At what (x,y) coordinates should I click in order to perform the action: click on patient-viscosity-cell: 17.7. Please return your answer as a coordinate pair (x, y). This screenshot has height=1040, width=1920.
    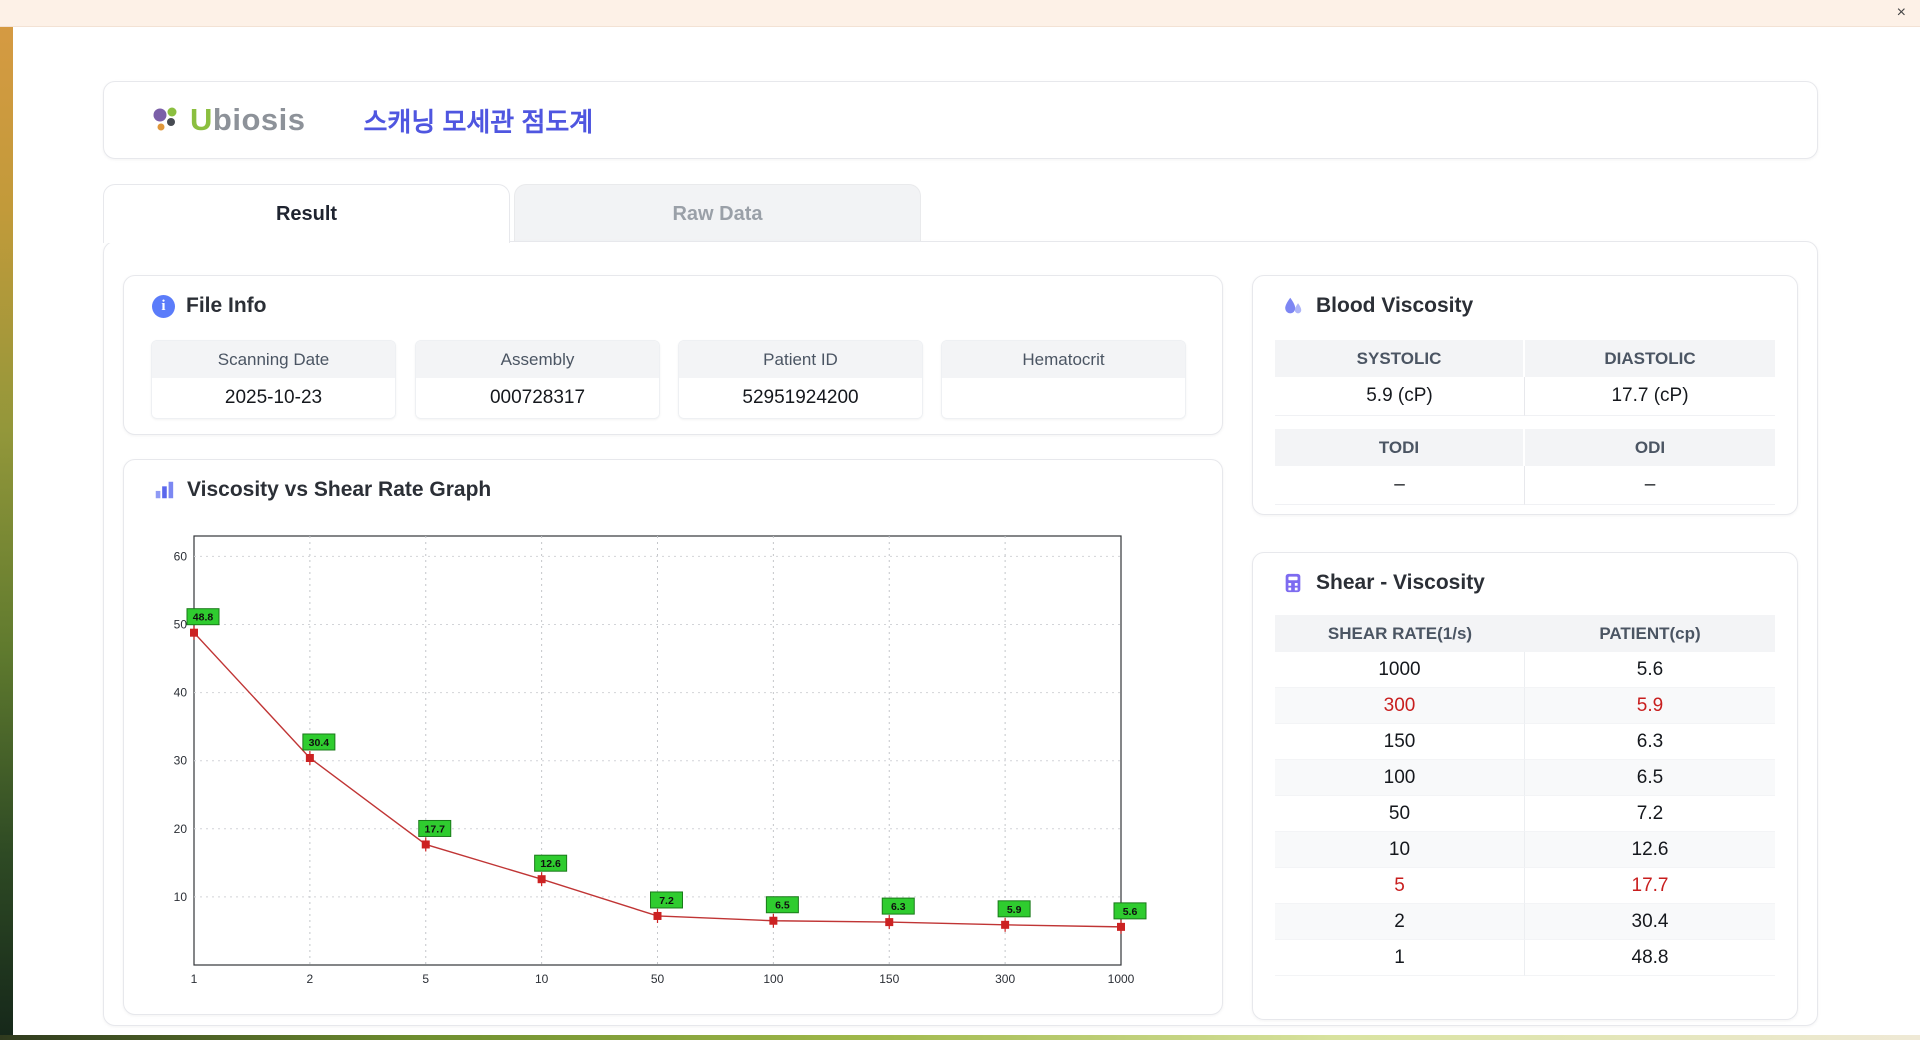
    Looking at the image, I should click on (1650, 886).